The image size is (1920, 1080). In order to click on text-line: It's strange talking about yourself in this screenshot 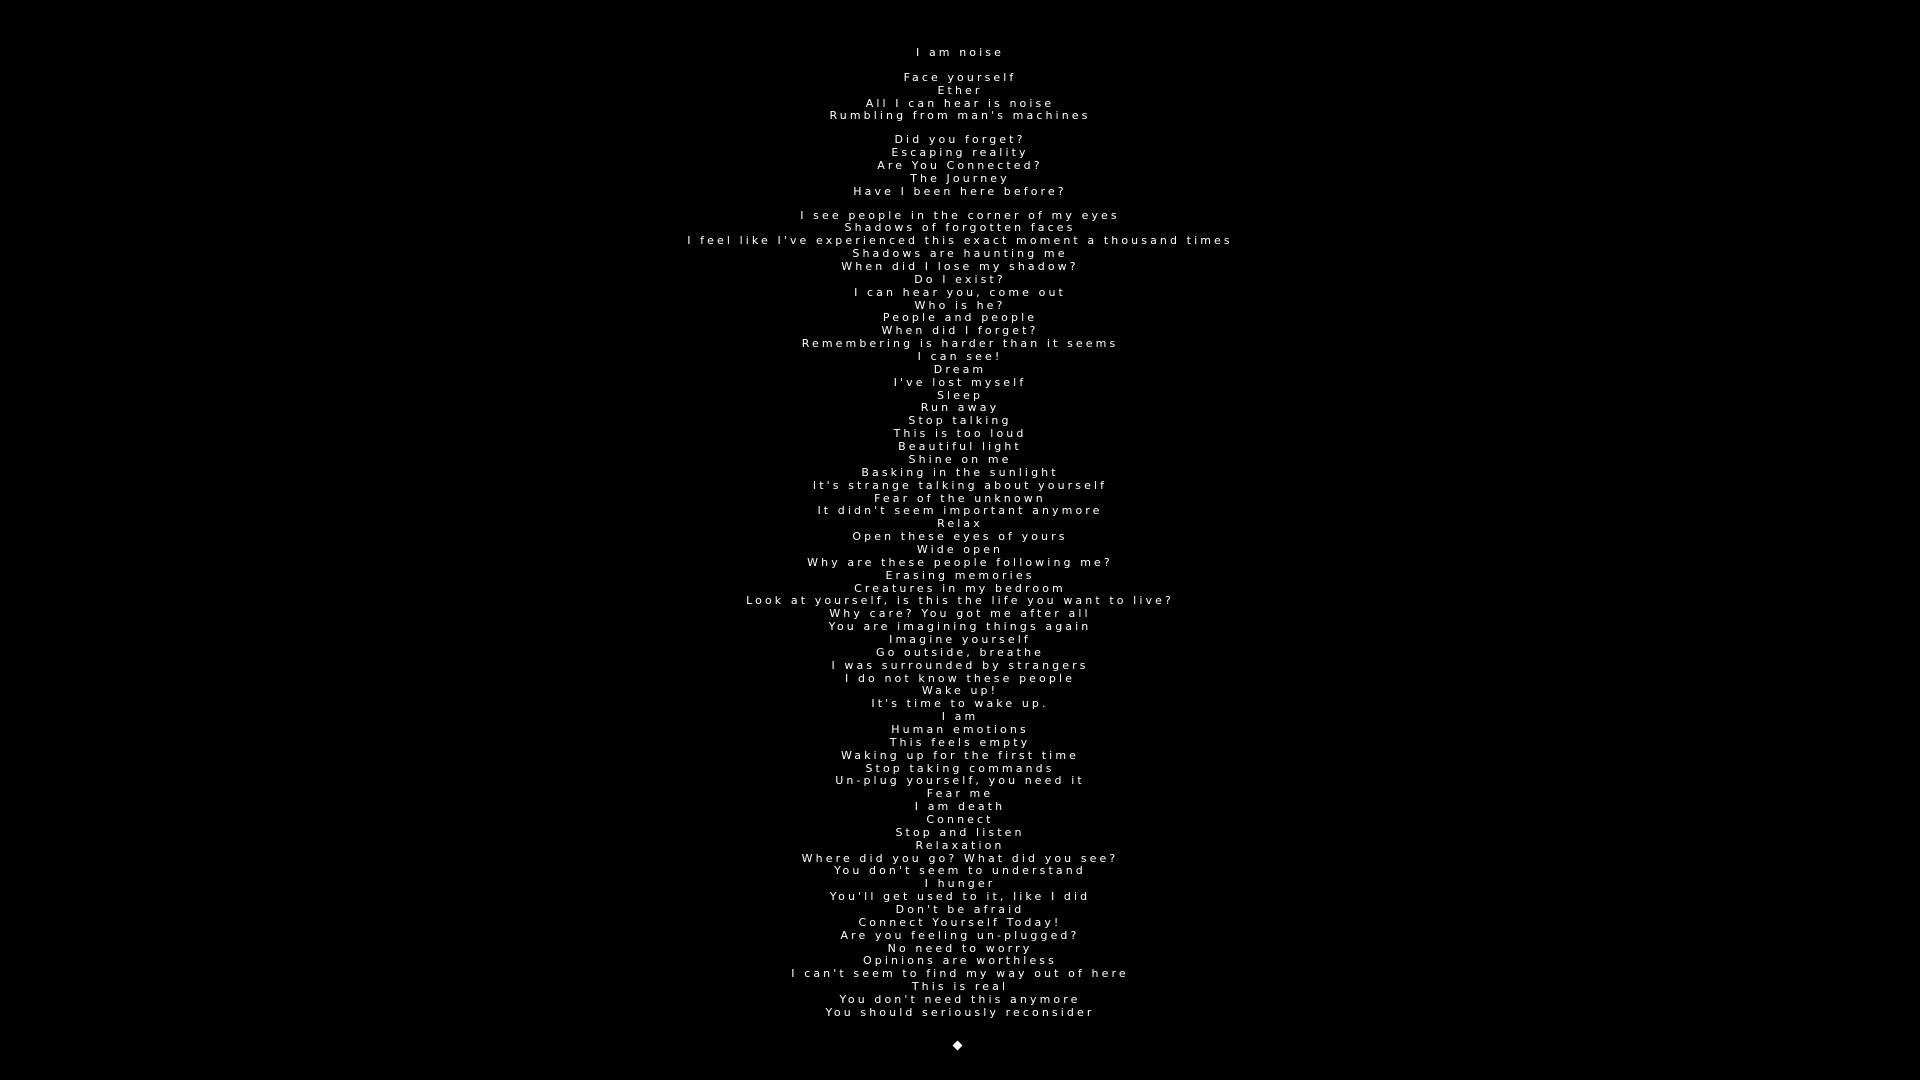, I will do `click(960, 485)`.